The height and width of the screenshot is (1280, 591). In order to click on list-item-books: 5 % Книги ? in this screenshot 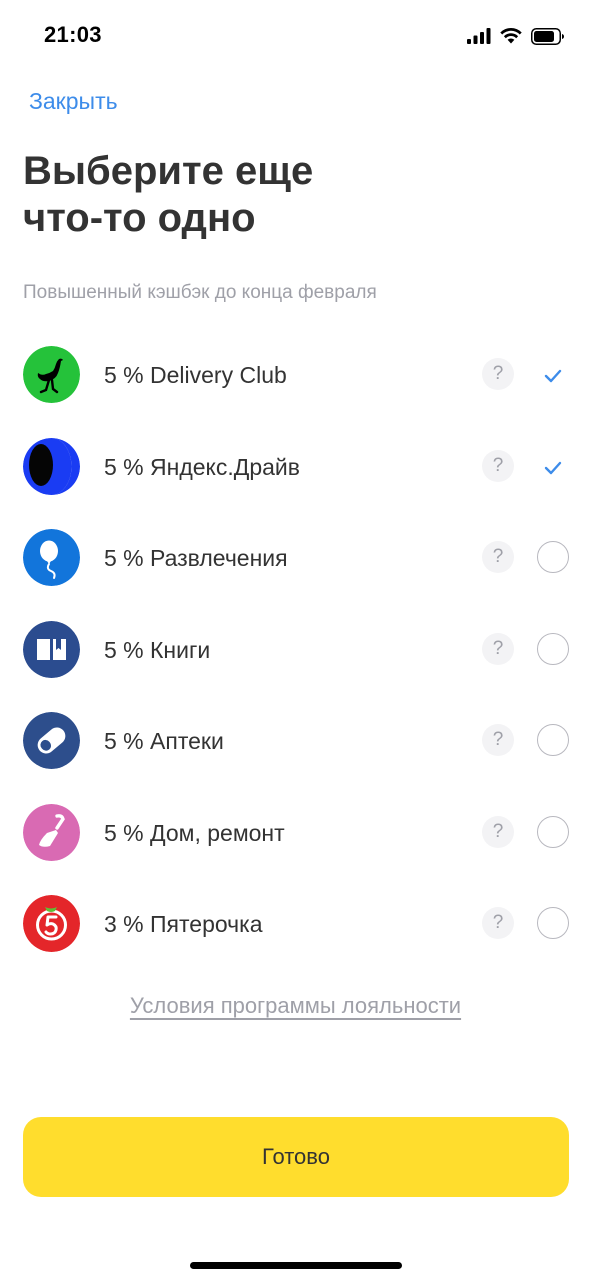, I will do `click(295, 650)`.